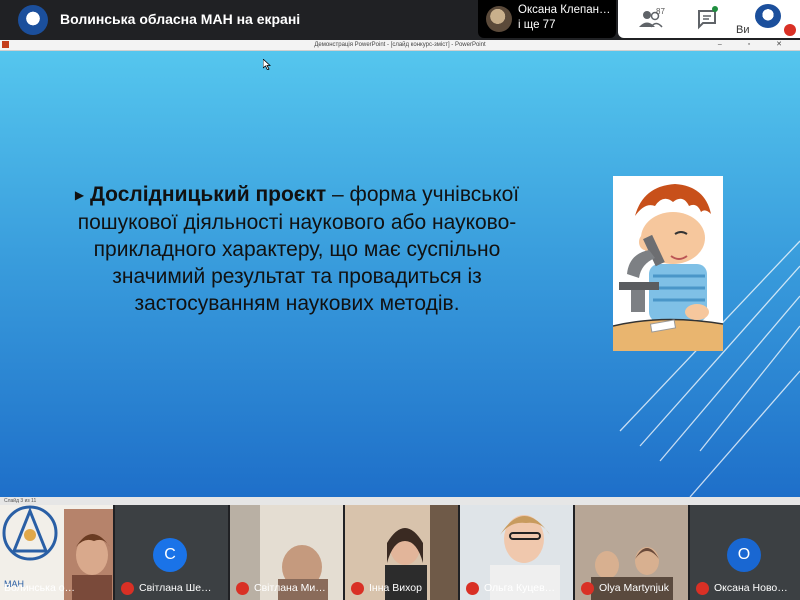  I want to click on people-icon, so click(655, 19).